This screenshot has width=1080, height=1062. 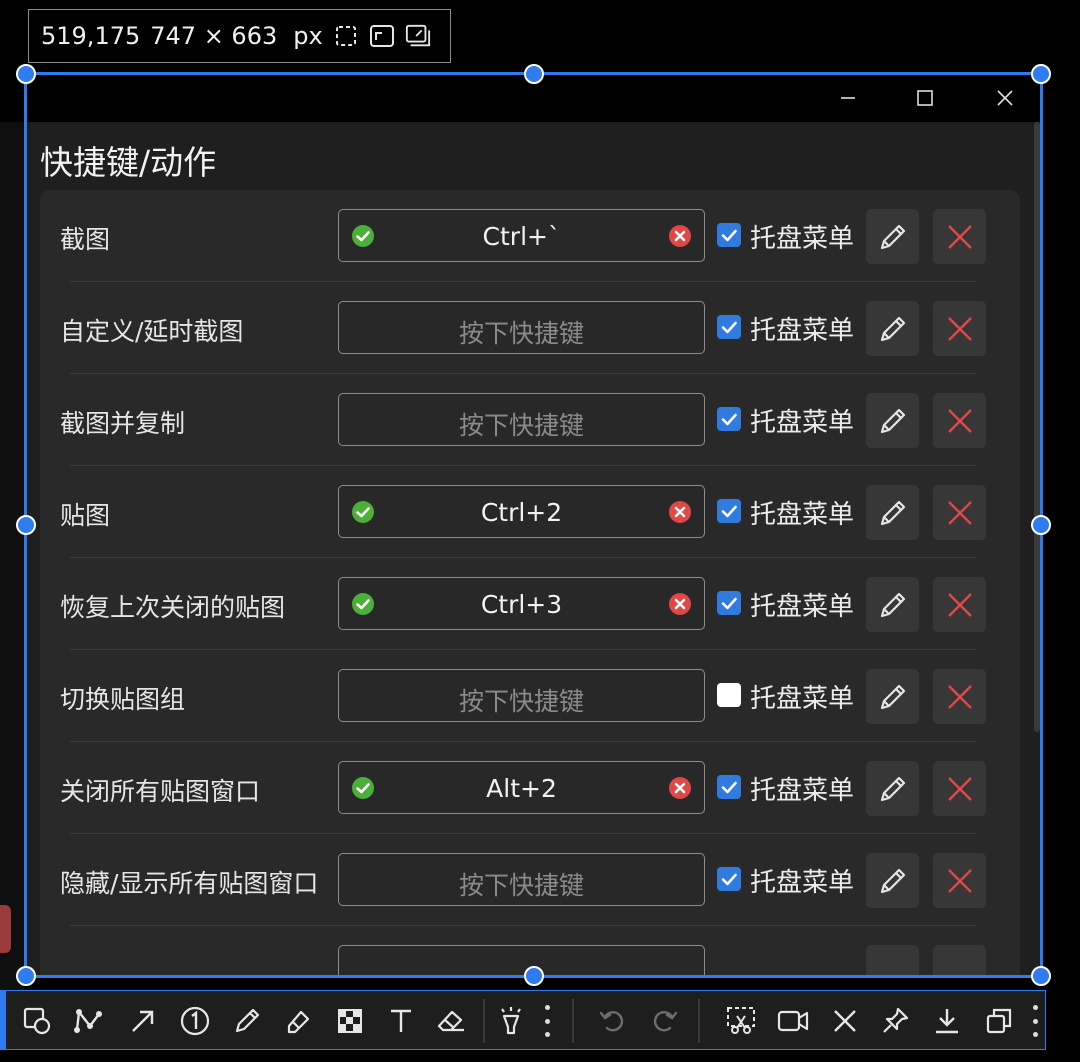 What do you see at coordinates (664, 1021) in the screenshot?
I see `redo-icon` at bounding box center [664, 1021].